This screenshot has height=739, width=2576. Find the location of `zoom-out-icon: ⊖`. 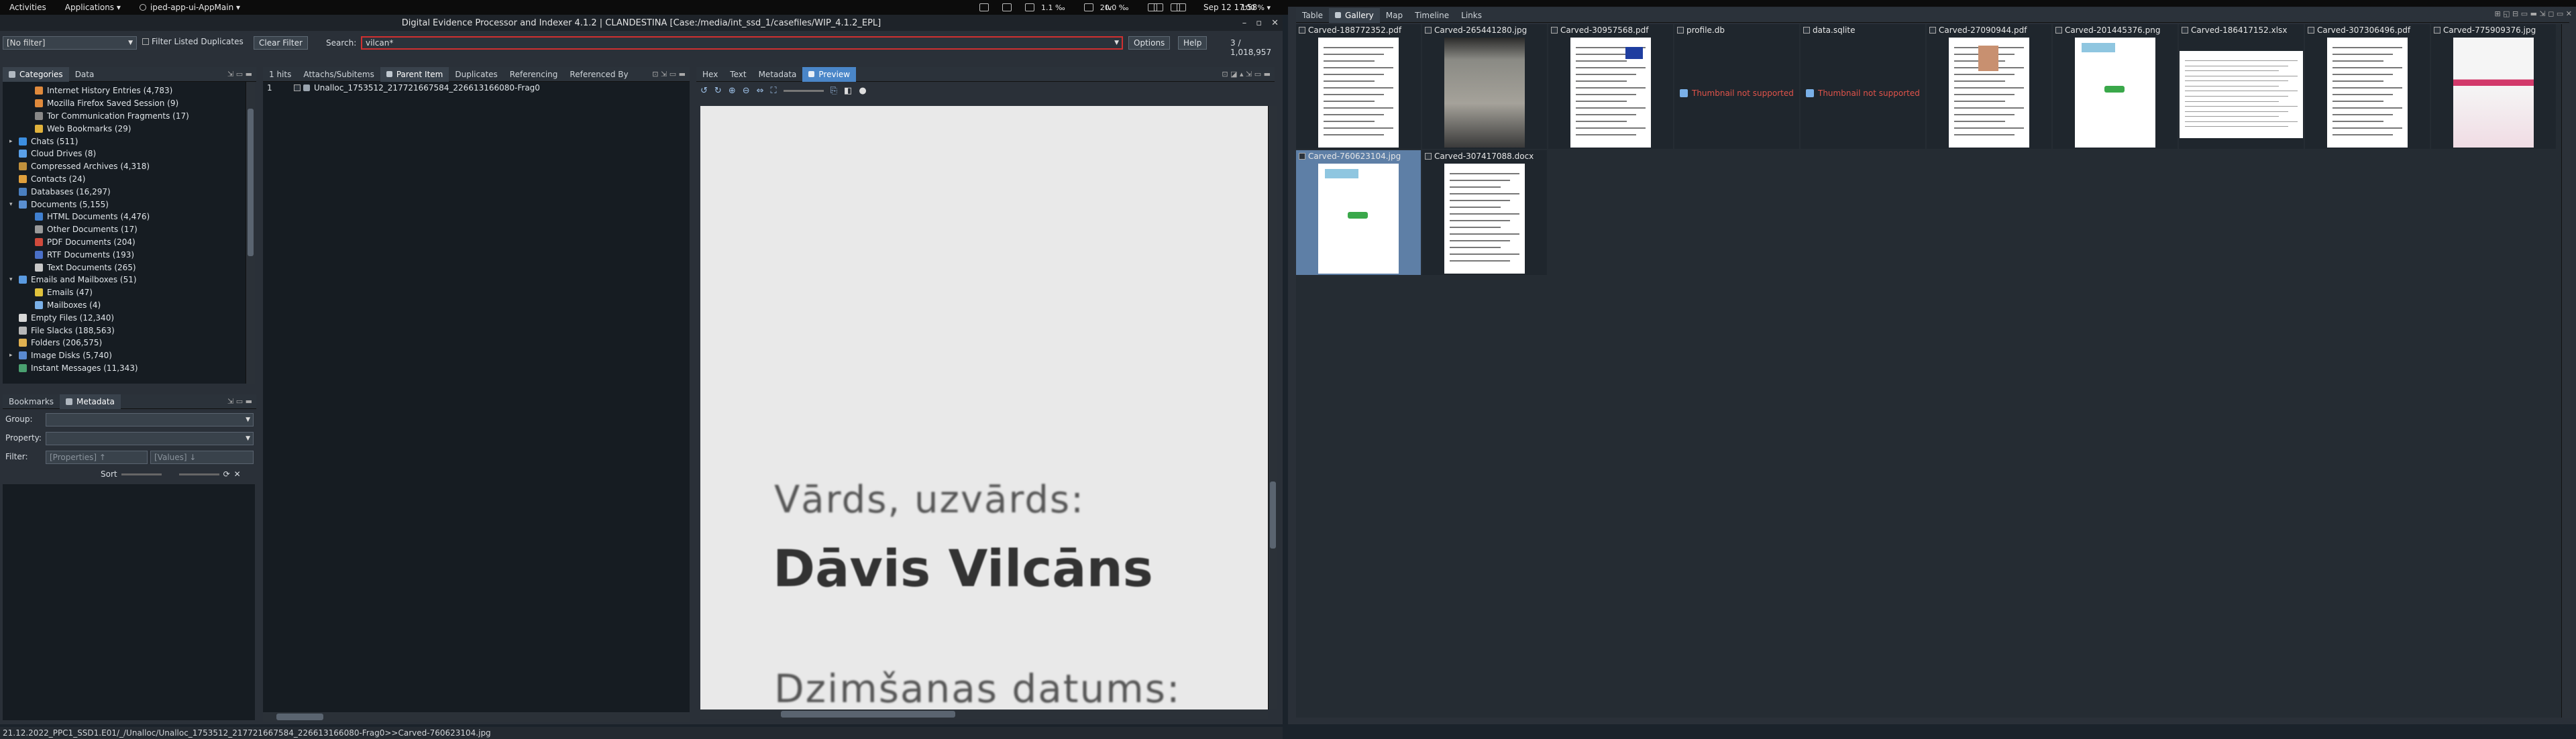

zoom-out-icon: ⊖ is located at coordinates (746, 91).